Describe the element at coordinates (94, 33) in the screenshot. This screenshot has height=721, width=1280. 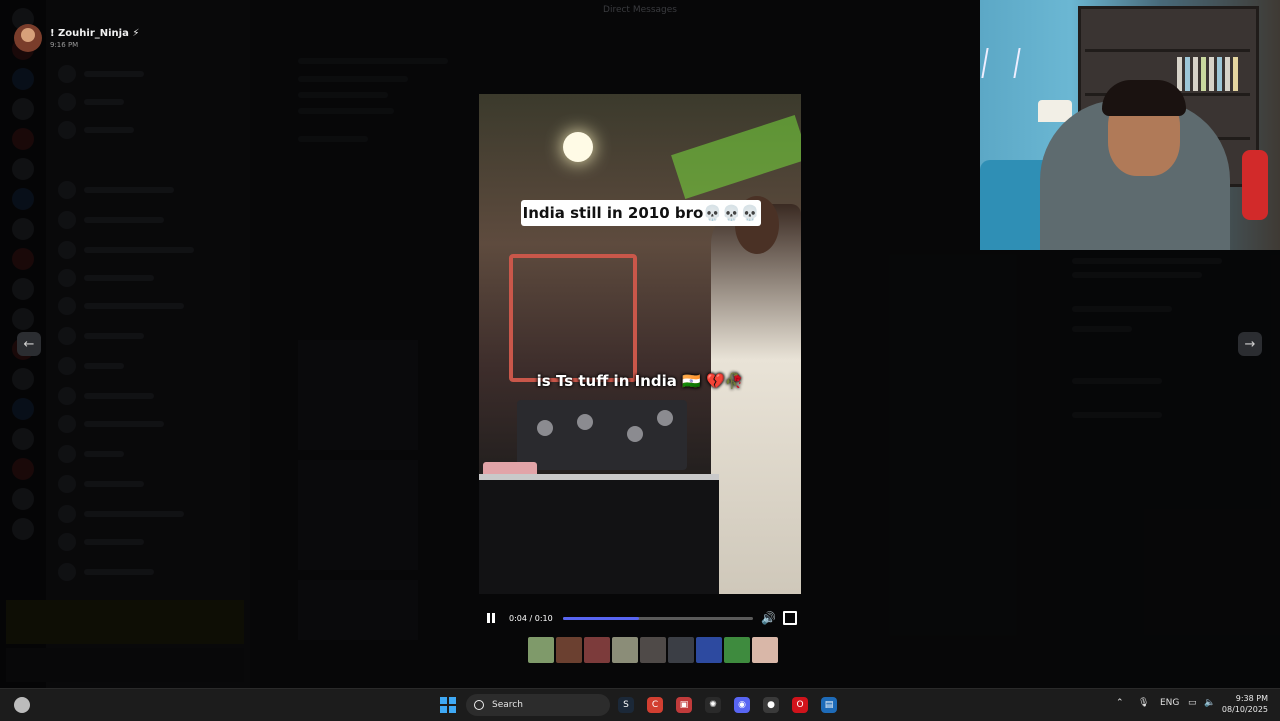
I see `author-name: ! Zouhir_Ninja ⚡` at that location.